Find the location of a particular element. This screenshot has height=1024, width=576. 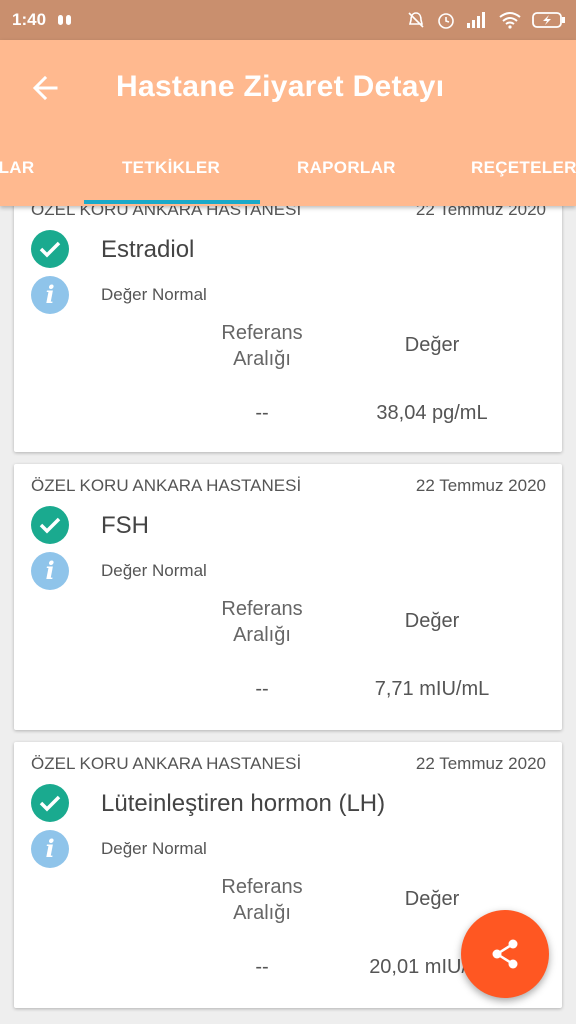

mute-icon is located at coordinates (416, 20).